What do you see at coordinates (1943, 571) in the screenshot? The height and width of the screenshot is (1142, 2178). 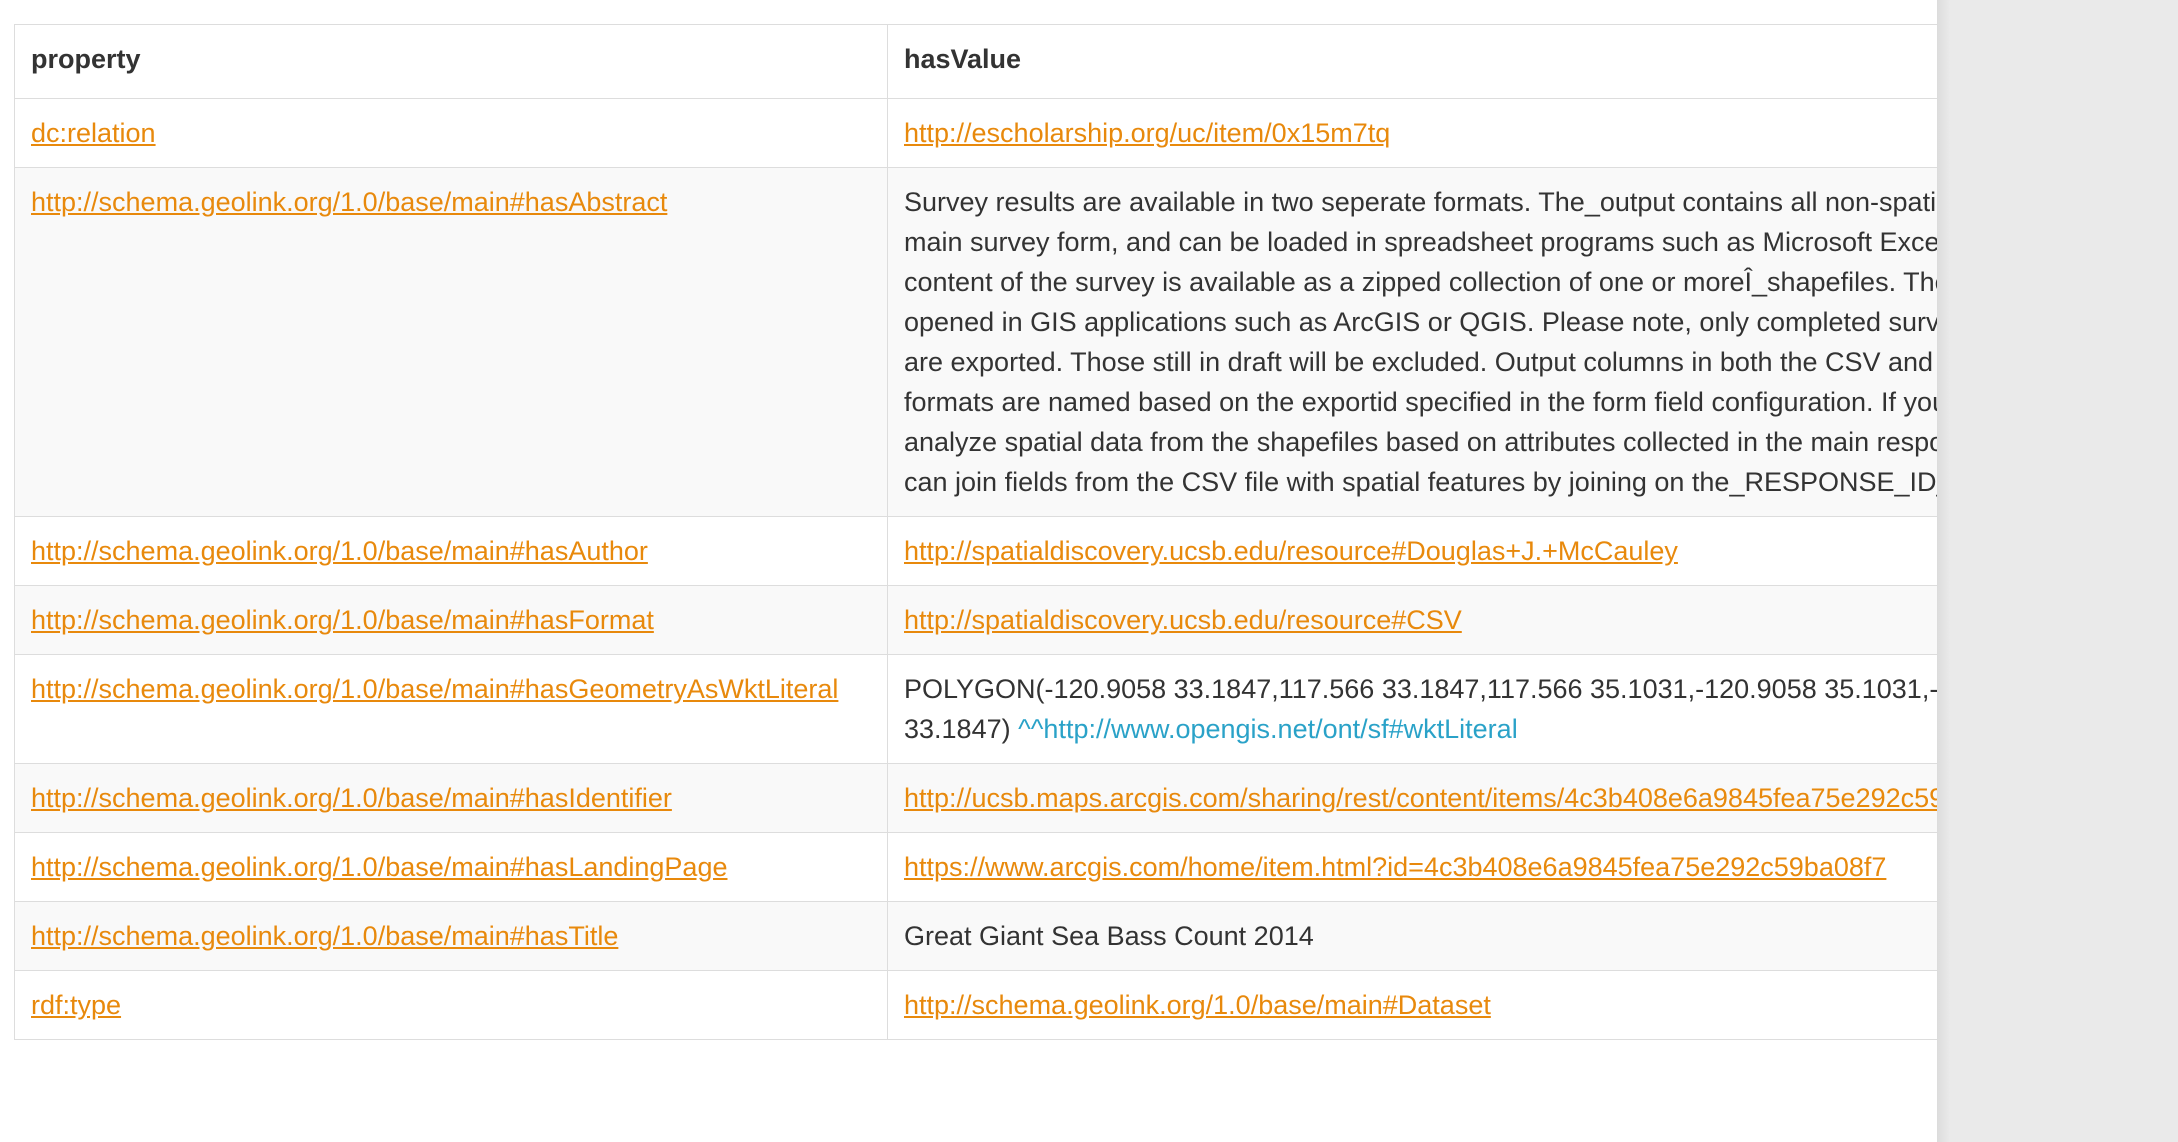 I see `side-panel-shadow` at bounding box center [1943, 571].